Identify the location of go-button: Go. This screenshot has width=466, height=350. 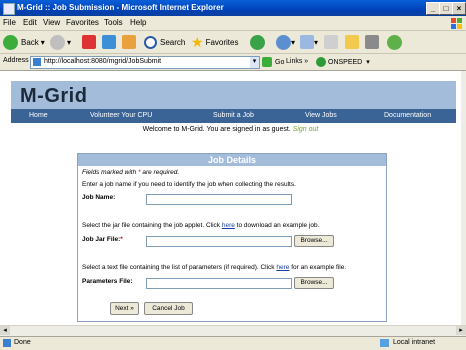
(273, 62).